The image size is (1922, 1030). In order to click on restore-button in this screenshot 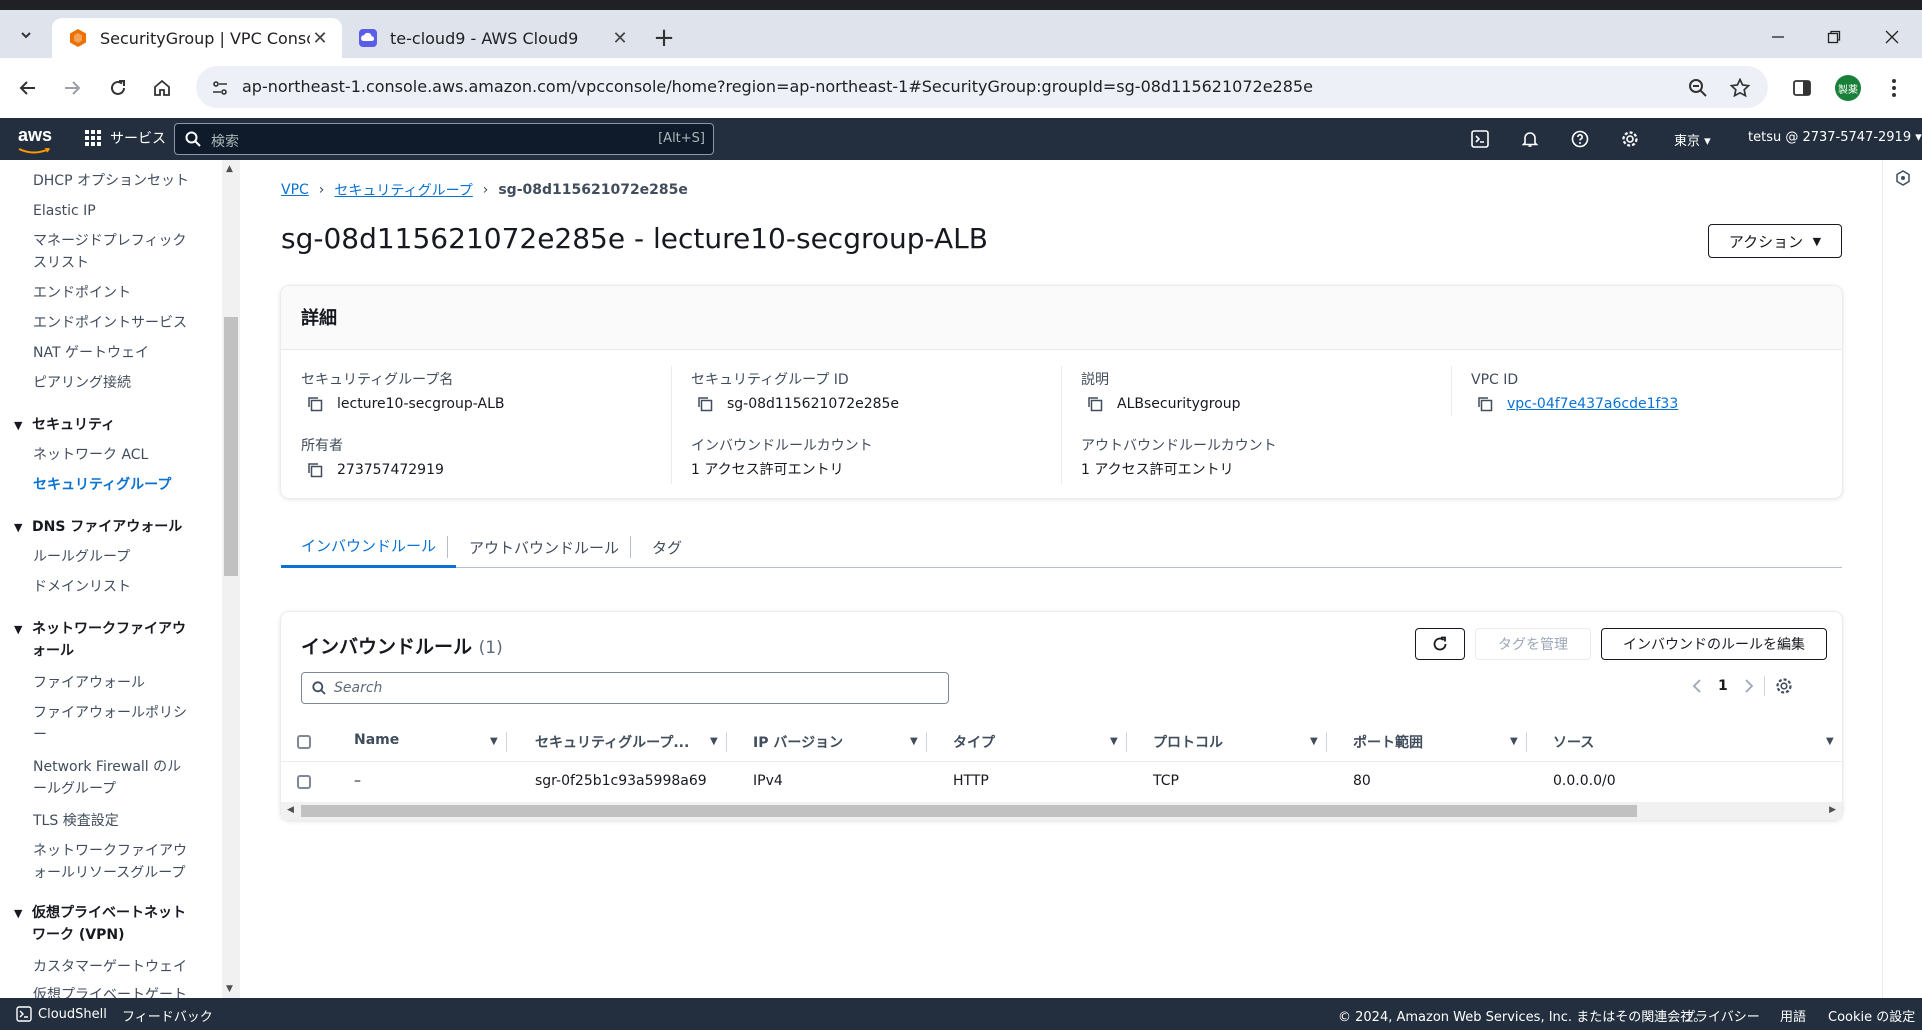, I will do `click(1834, 37)`.